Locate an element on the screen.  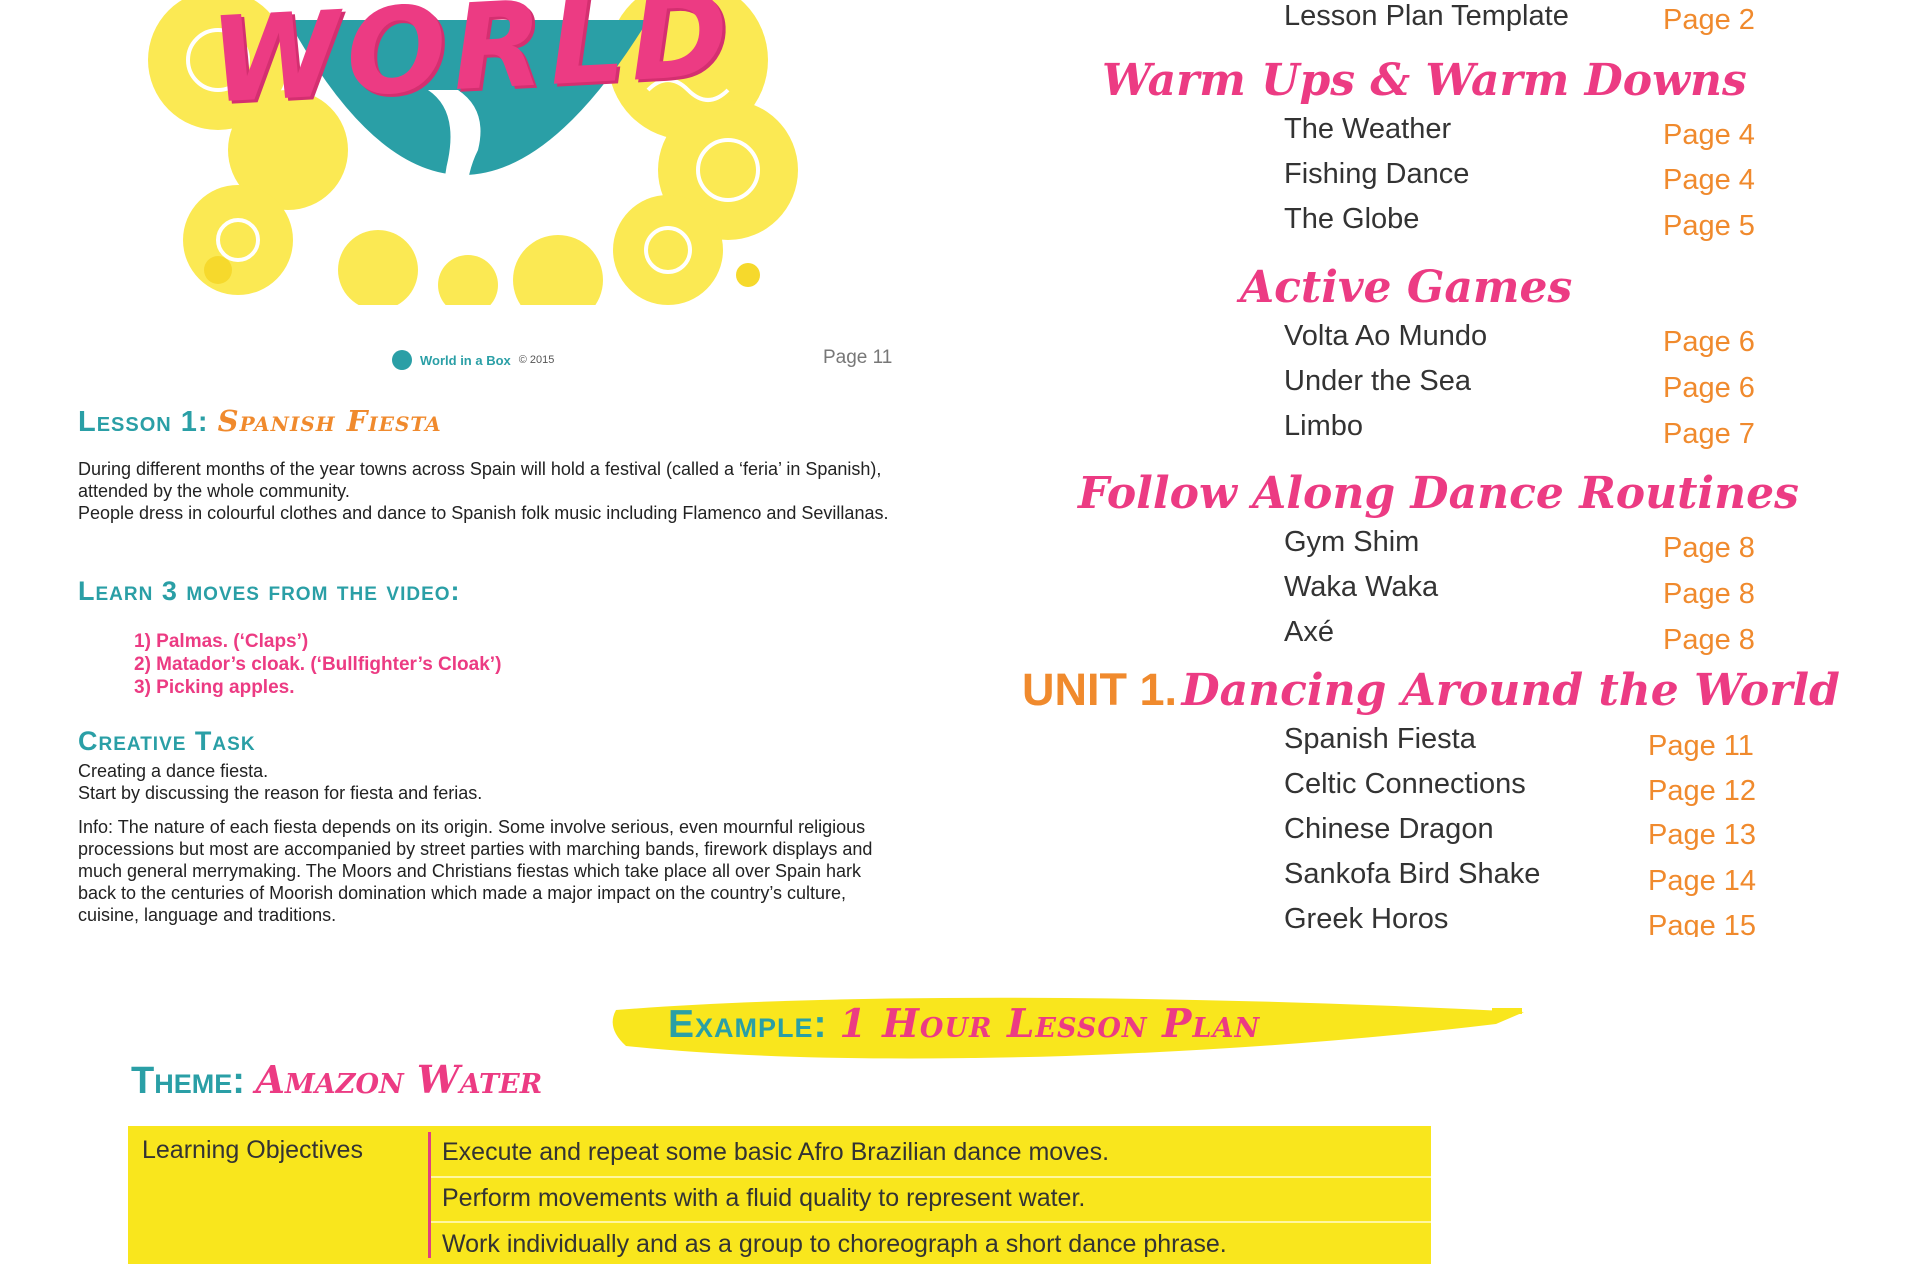
toc-item-name: The Weather is located at coordinates (1368, 129).